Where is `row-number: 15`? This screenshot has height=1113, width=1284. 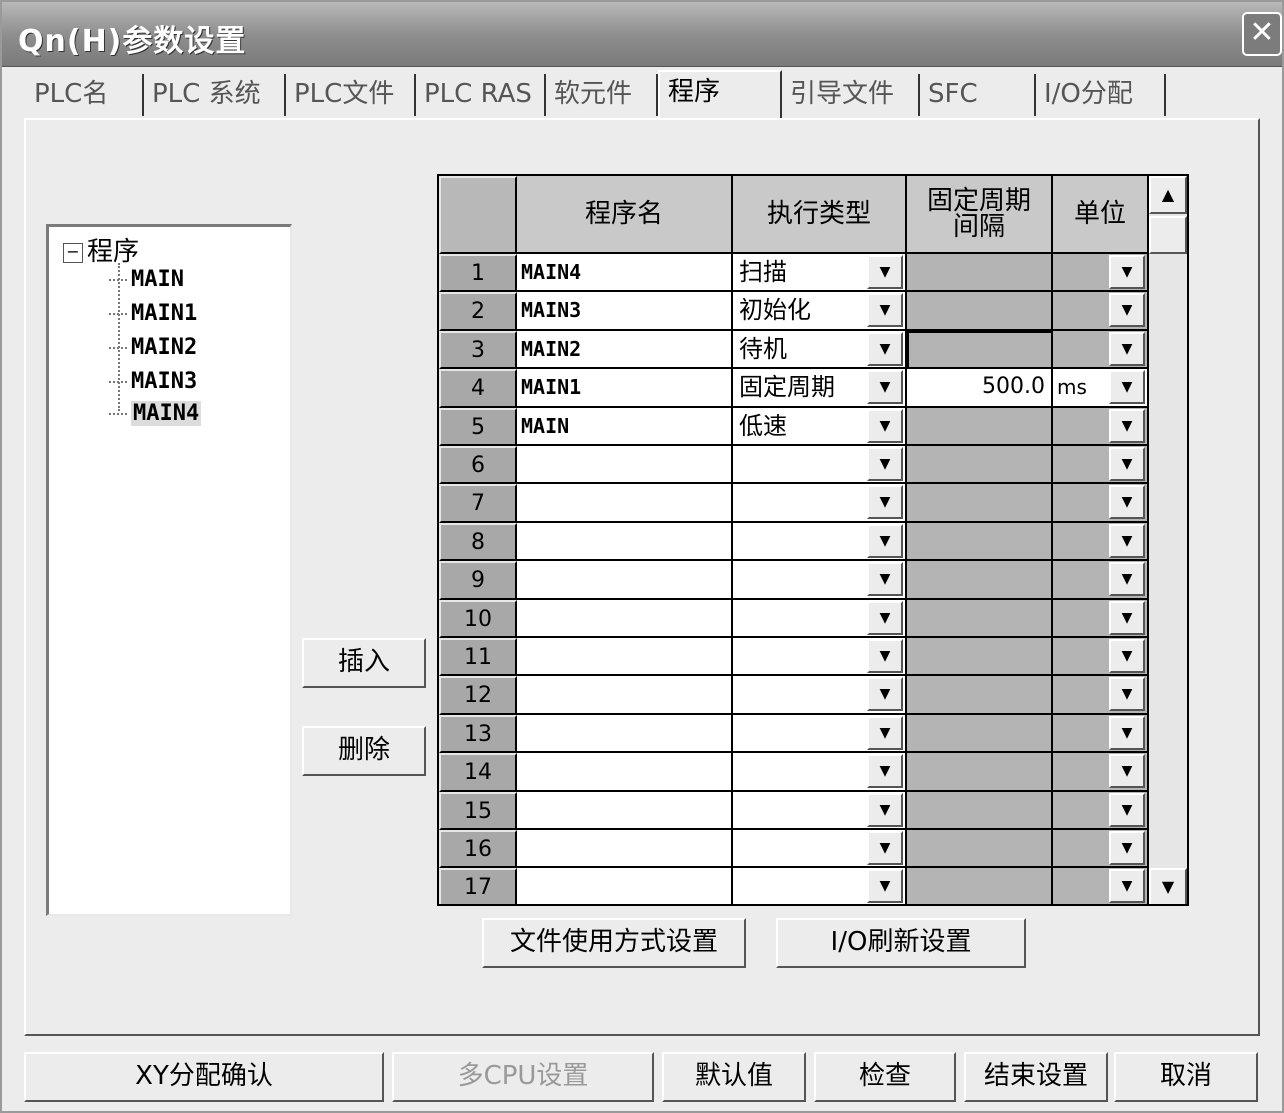
row-number: 15 is located at coordinates (478, 811).